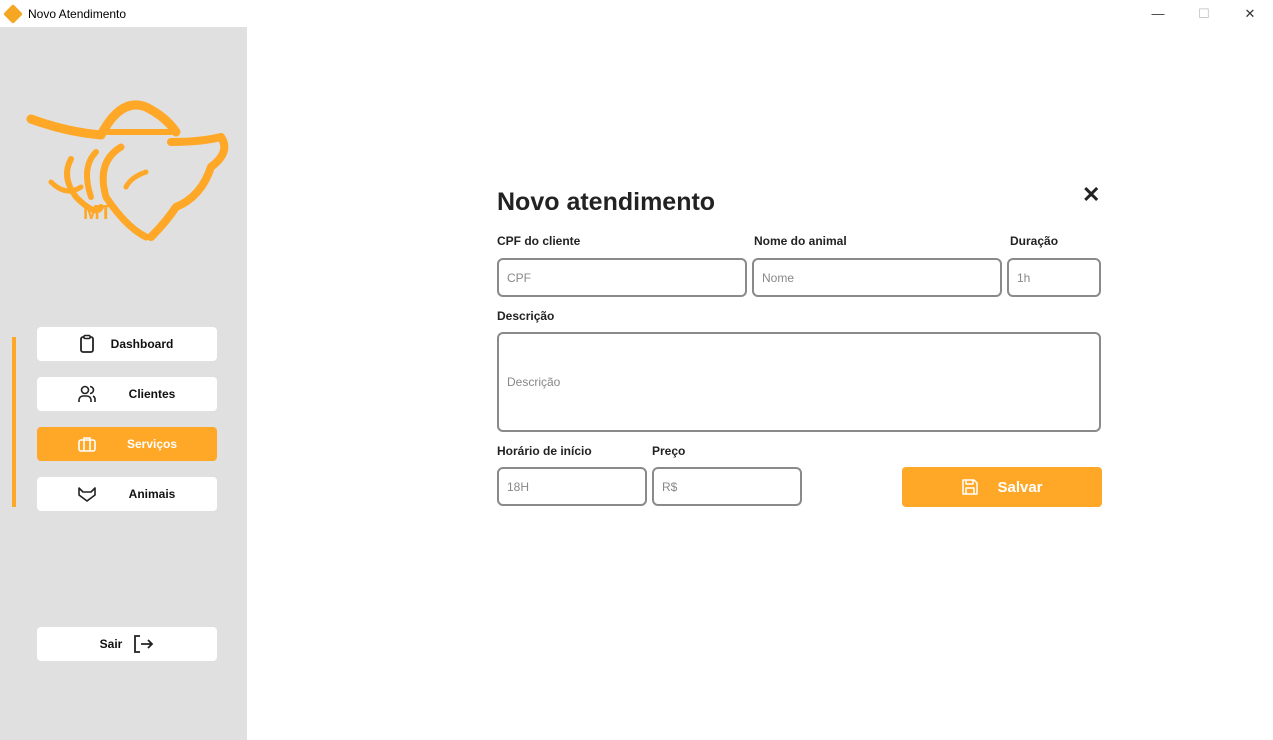  Describe the element at coordinates (606, 202) in the screenshot. I see `page-title: Novo atendimento` at that location.